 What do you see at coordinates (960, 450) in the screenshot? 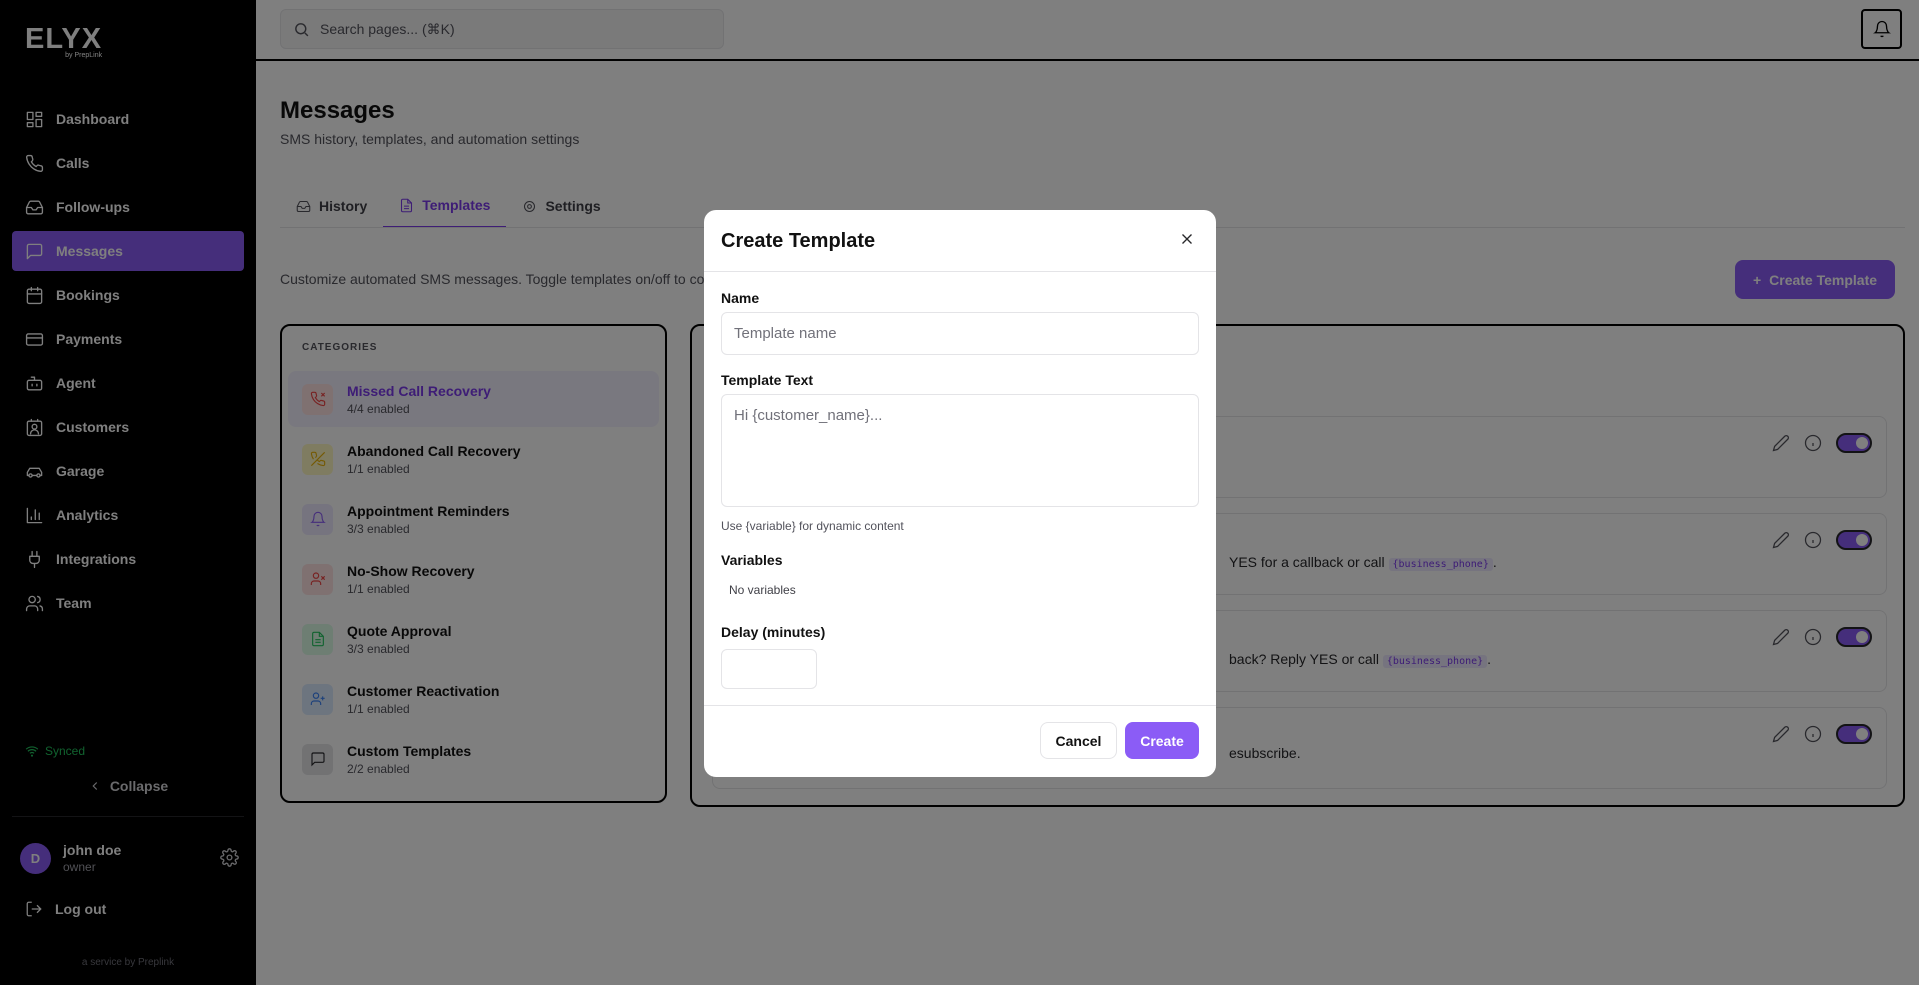
I see `template-text-input` at bounding box center [960, 450].